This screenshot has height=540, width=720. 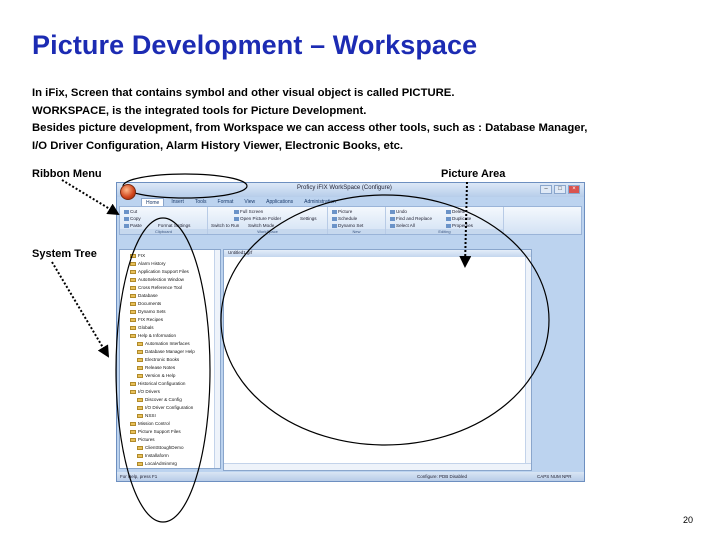 I want to click on tree-item-label: Globals, so click(x=146, y=327).